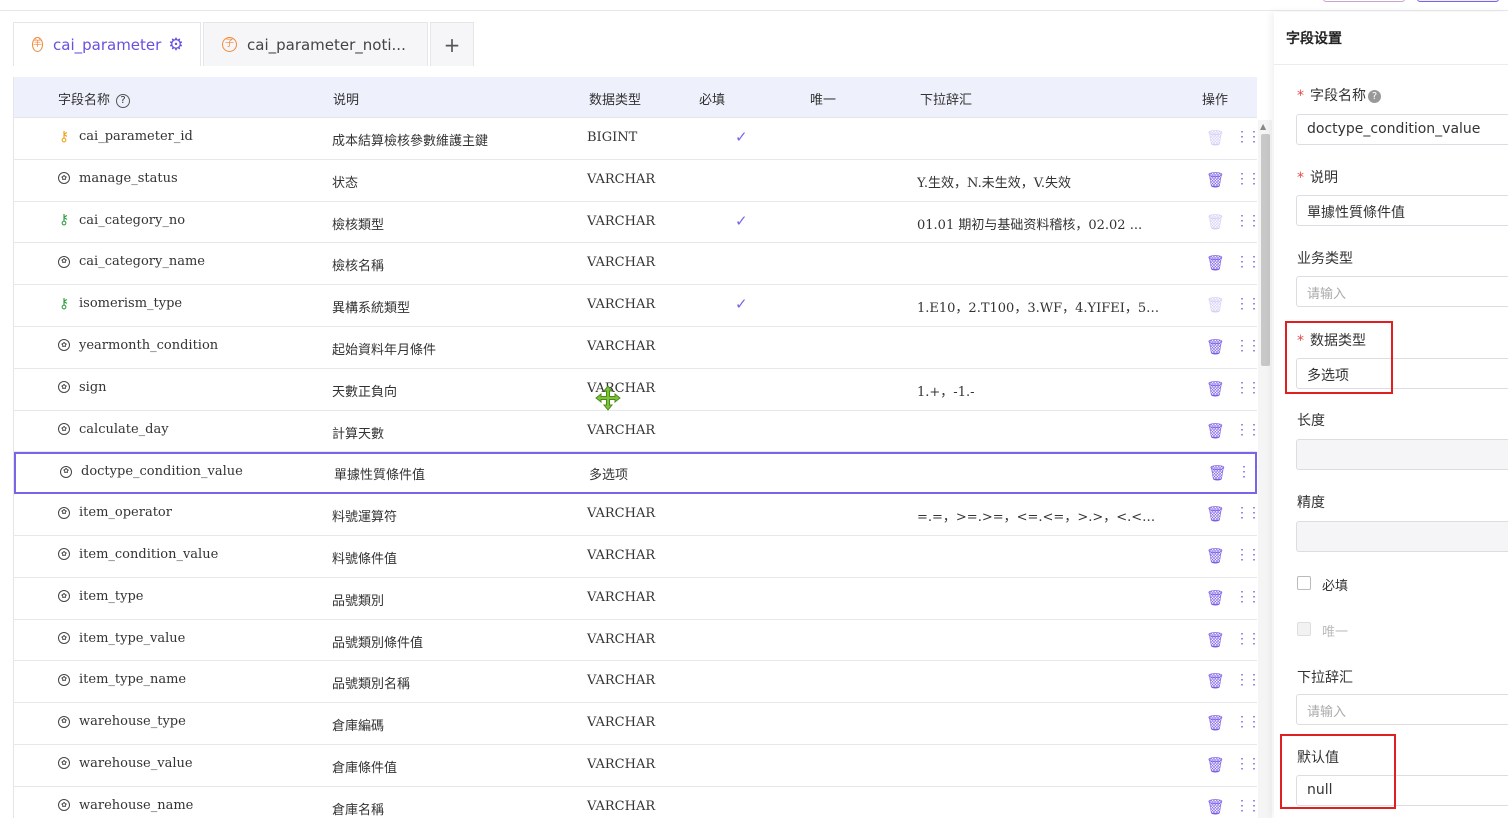 This screenshot has width=1508, height=818. I want to click on dropdown-input: 请输入, so click(1402, 709).